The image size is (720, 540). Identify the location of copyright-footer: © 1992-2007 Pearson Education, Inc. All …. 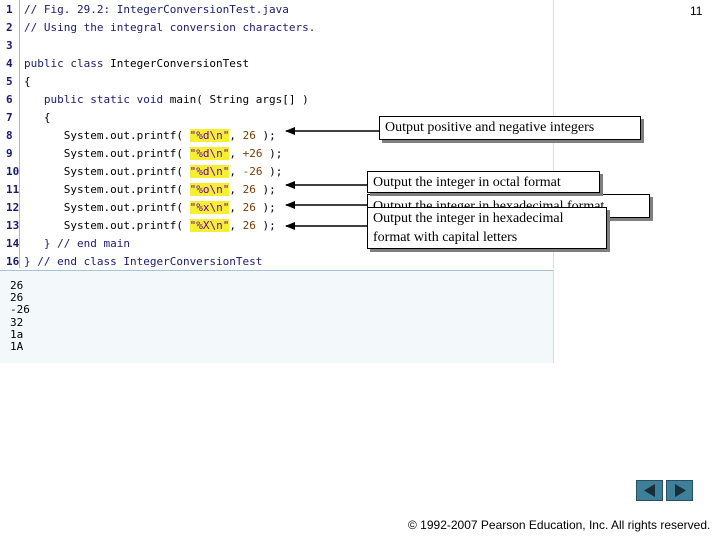
(559, 525).